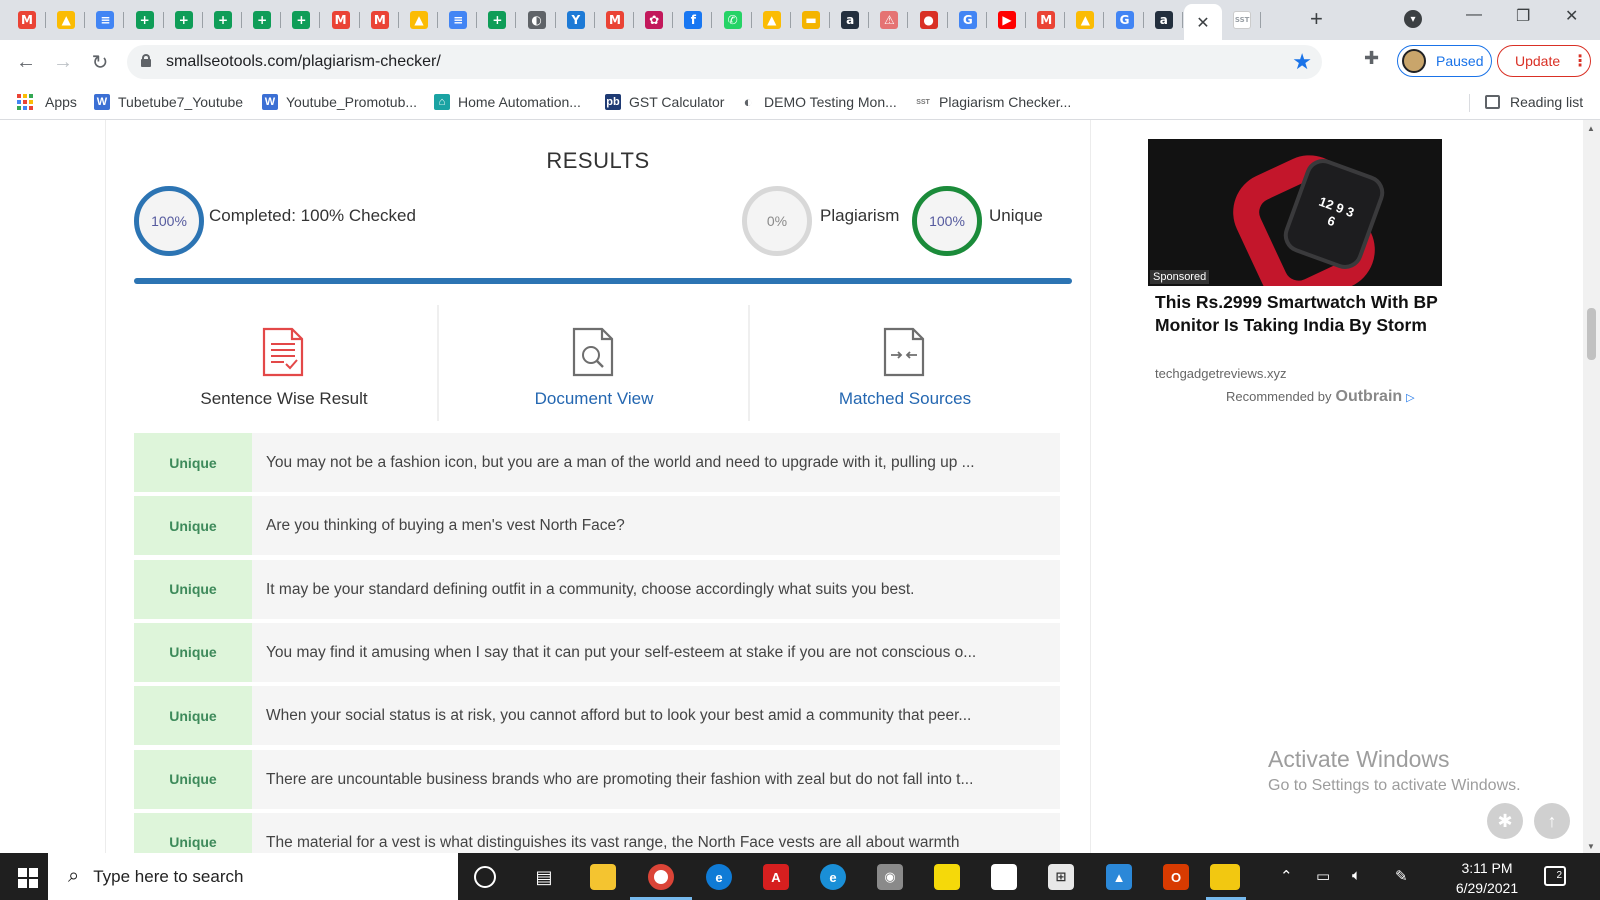 The width and height of the screenshot is (1600, 900). Describe the element at coordinates (537, 20) in the screenshot. I see `browser-tab: ◐` at that location.